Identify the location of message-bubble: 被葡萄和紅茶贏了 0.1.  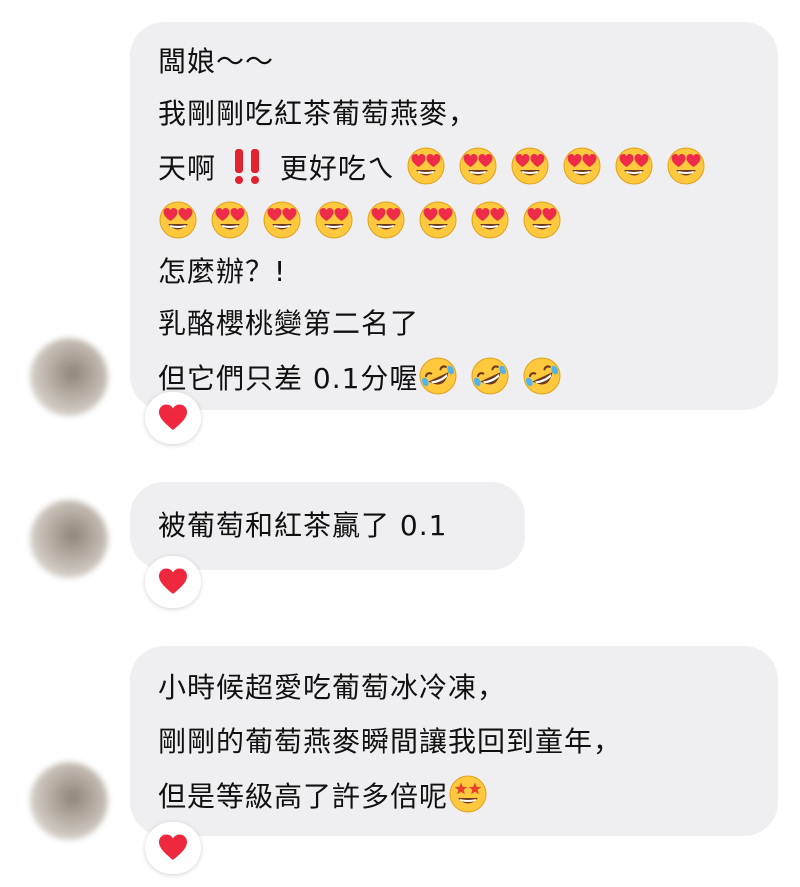
(327, 526).